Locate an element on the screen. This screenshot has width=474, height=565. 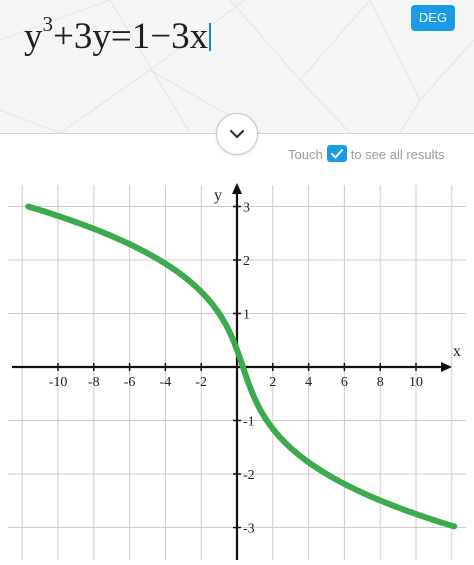
x-tick-label: -2 is located at coordinates (201, 382).